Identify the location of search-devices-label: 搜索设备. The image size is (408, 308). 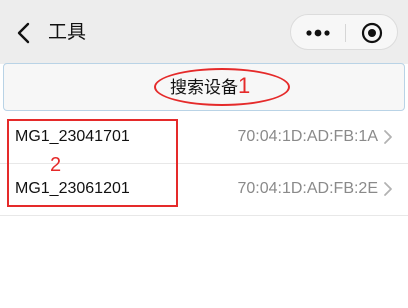
(204, 88).